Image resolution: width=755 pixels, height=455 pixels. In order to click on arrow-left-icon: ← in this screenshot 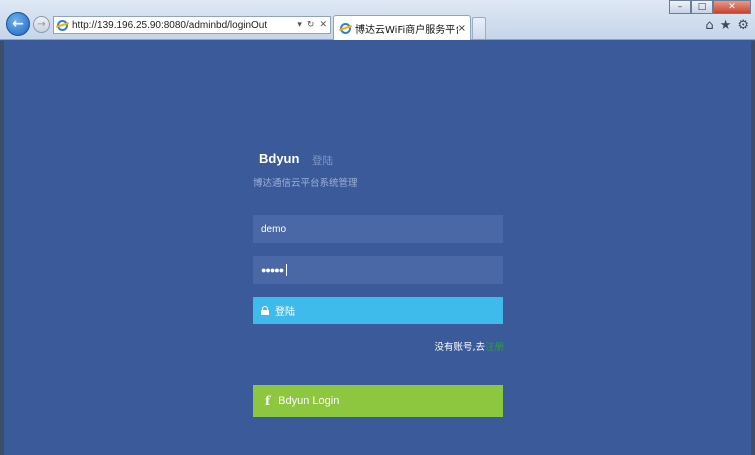, I will do `click(18, 24)`.